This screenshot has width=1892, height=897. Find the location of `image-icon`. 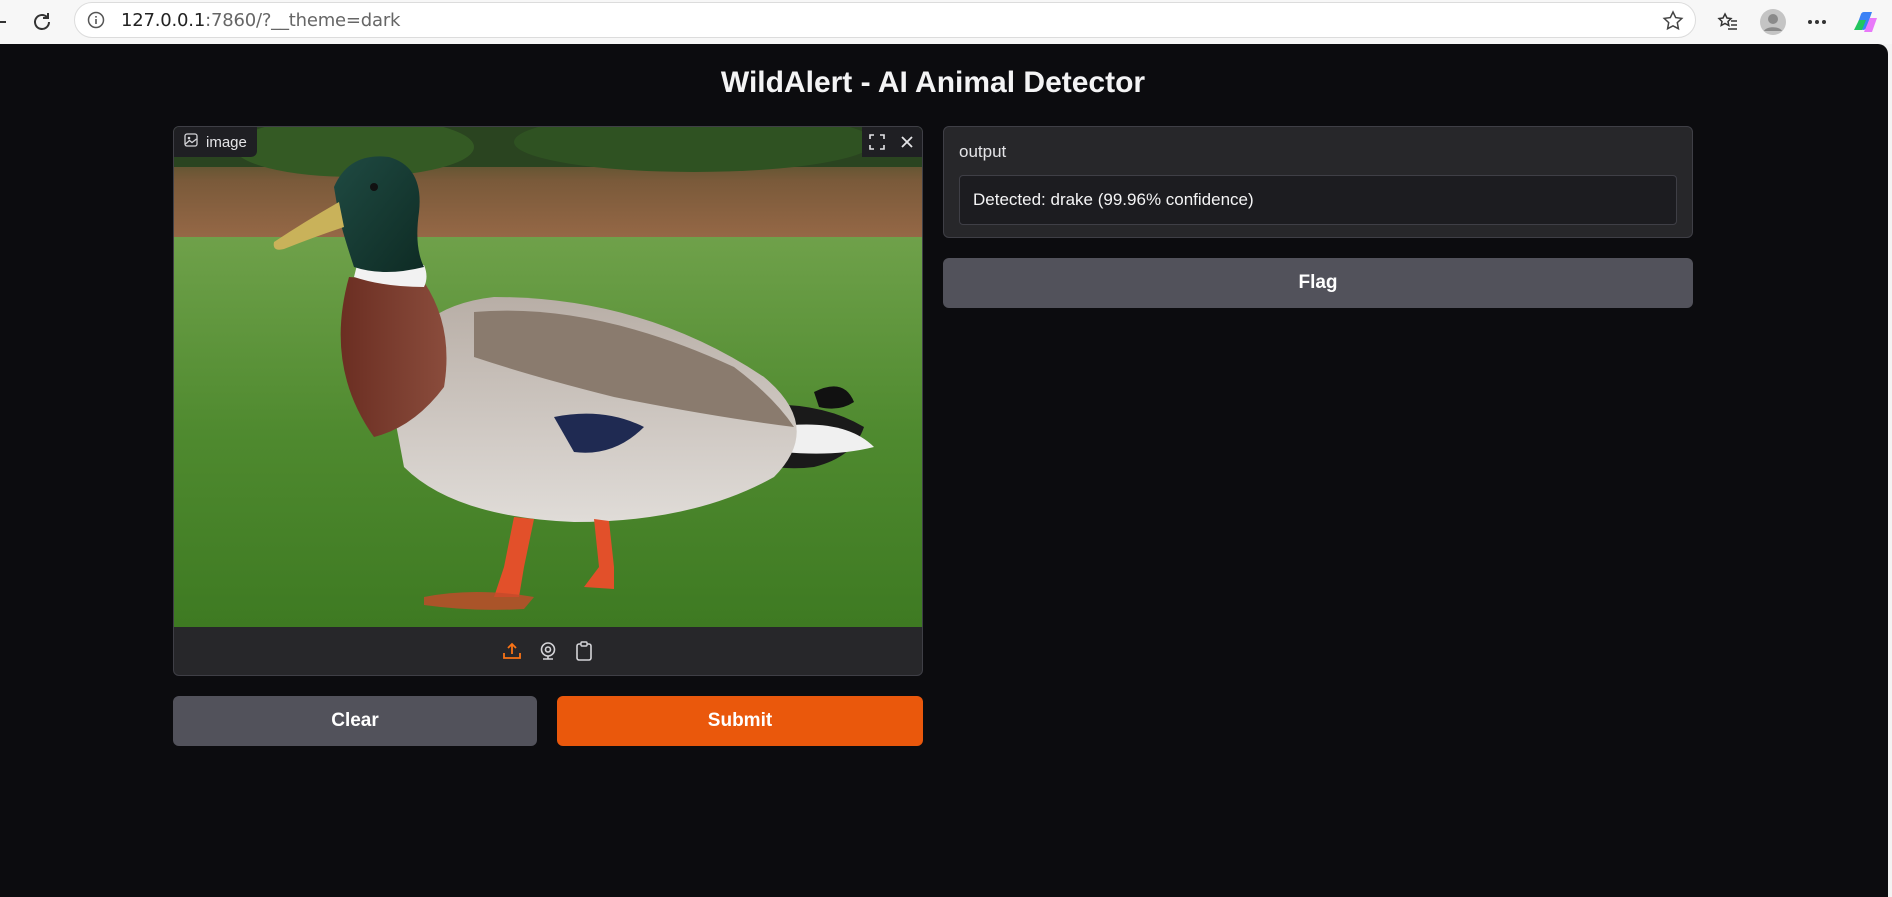

image-icon is located at coordinates (191, 142).